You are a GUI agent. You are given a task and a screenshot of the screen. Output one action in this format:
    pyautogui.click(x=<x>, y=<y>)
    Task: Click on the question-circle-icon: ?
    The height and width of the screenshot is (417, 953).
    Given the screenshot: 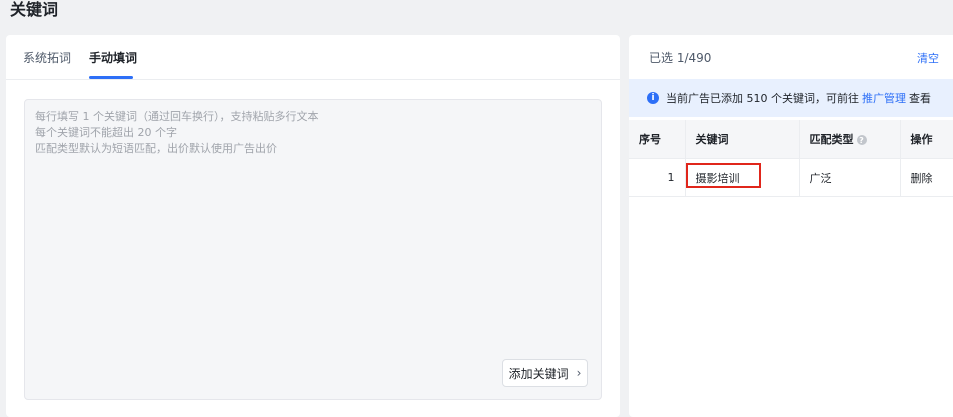 What is the action you would take?
    pyautogui.click(x=861, y=140)
    